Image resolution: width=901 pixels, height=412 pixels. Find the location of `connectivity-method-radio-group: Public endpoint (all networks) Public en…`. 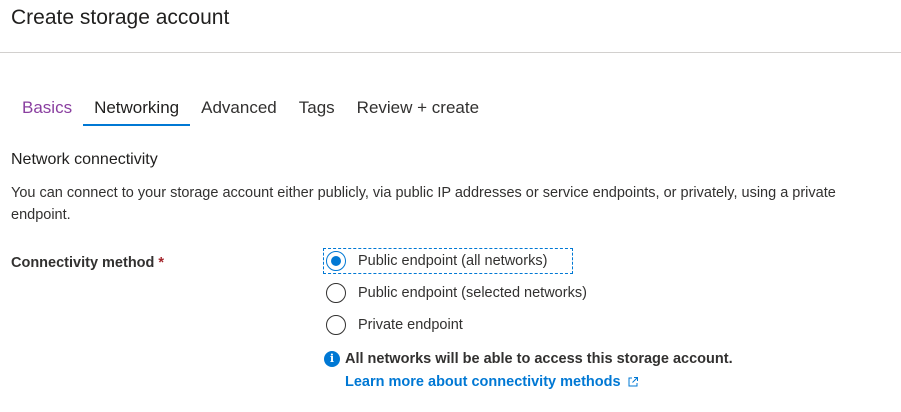

connectivity-method-radio-group: Public endpoint (all networks) Public en… is located at coordinates (455, 296).